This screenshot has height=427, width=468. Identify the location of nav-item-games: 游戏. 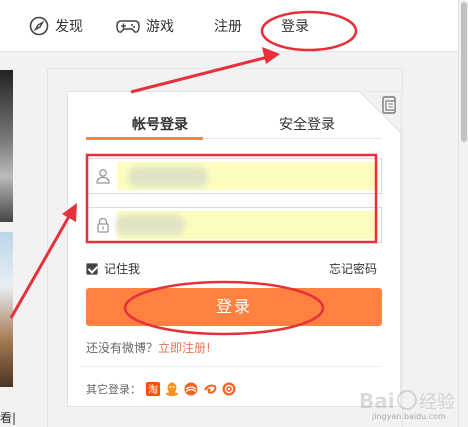
(145, 26).